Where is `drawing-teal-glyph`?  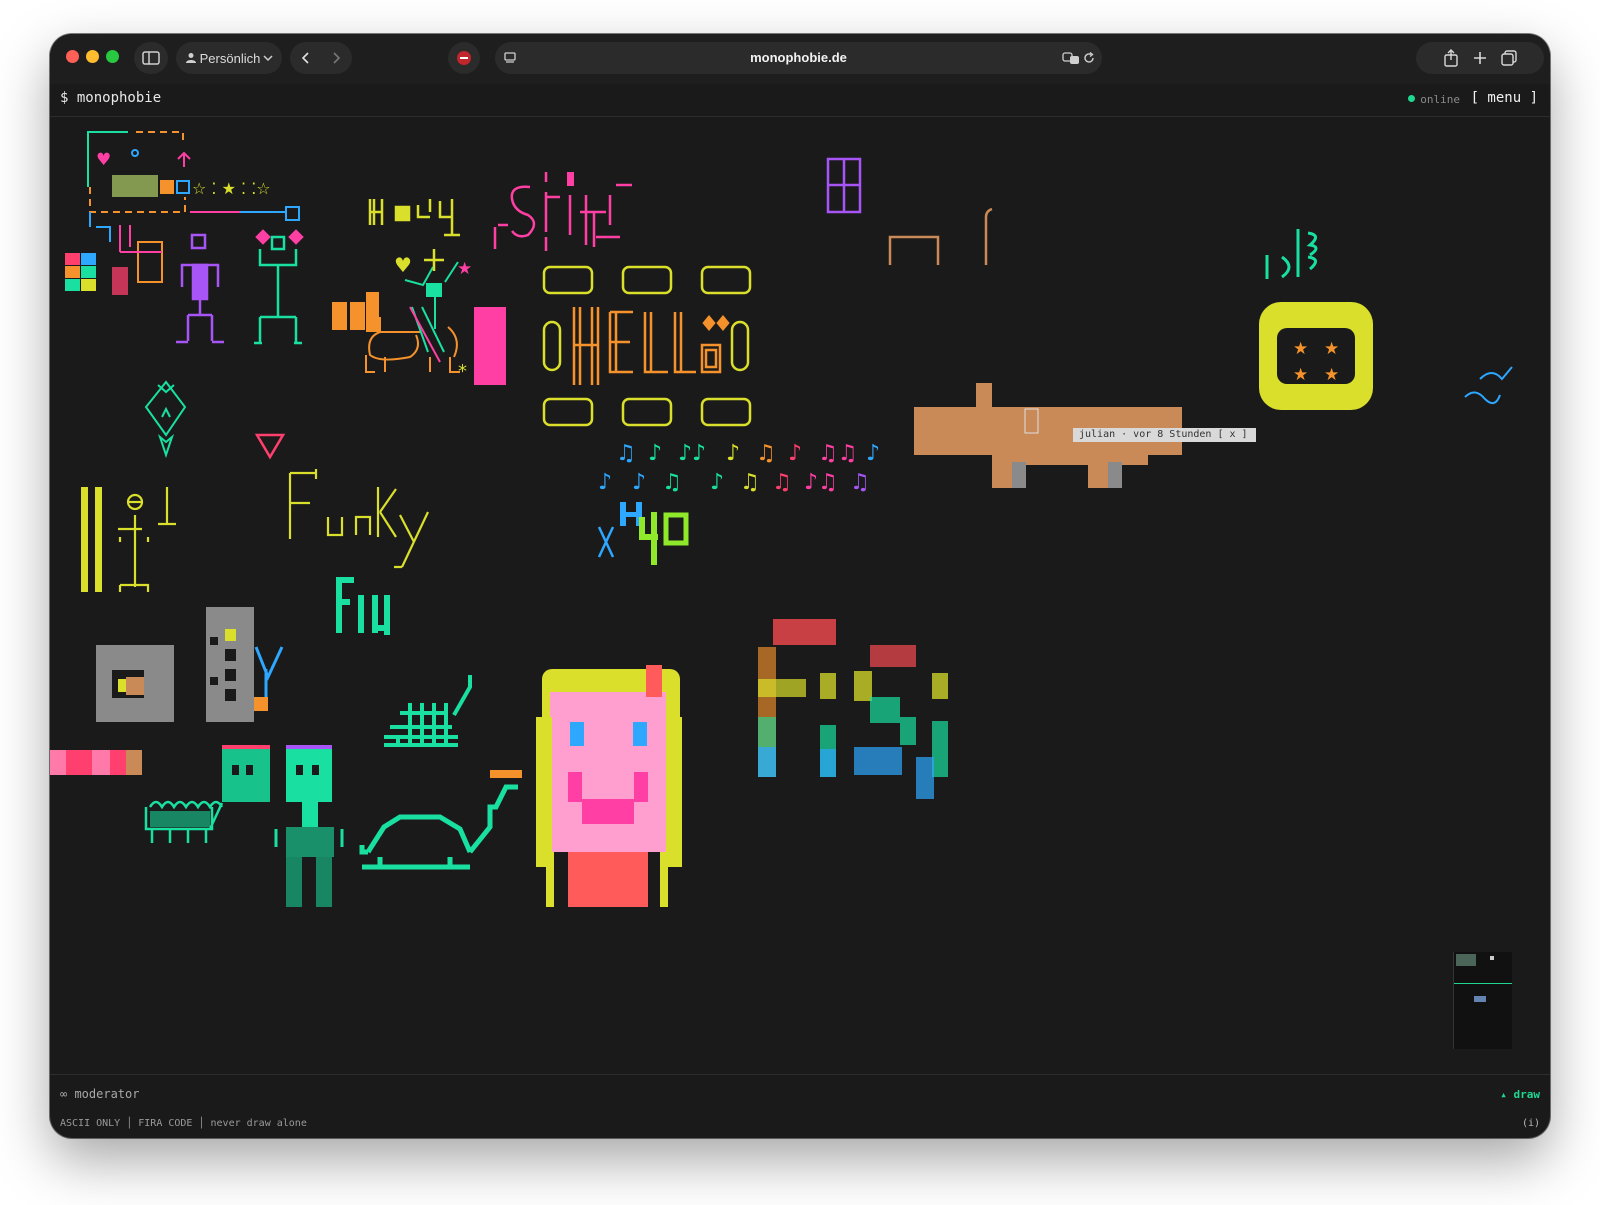
drawing-teal-glyph is located at coordinates (1291, 254).